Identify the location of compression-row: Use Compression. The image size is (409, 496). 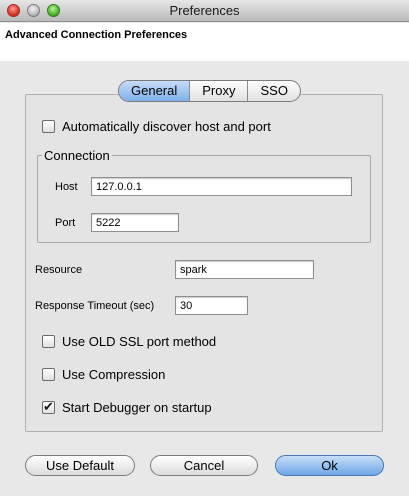
(103, 374).